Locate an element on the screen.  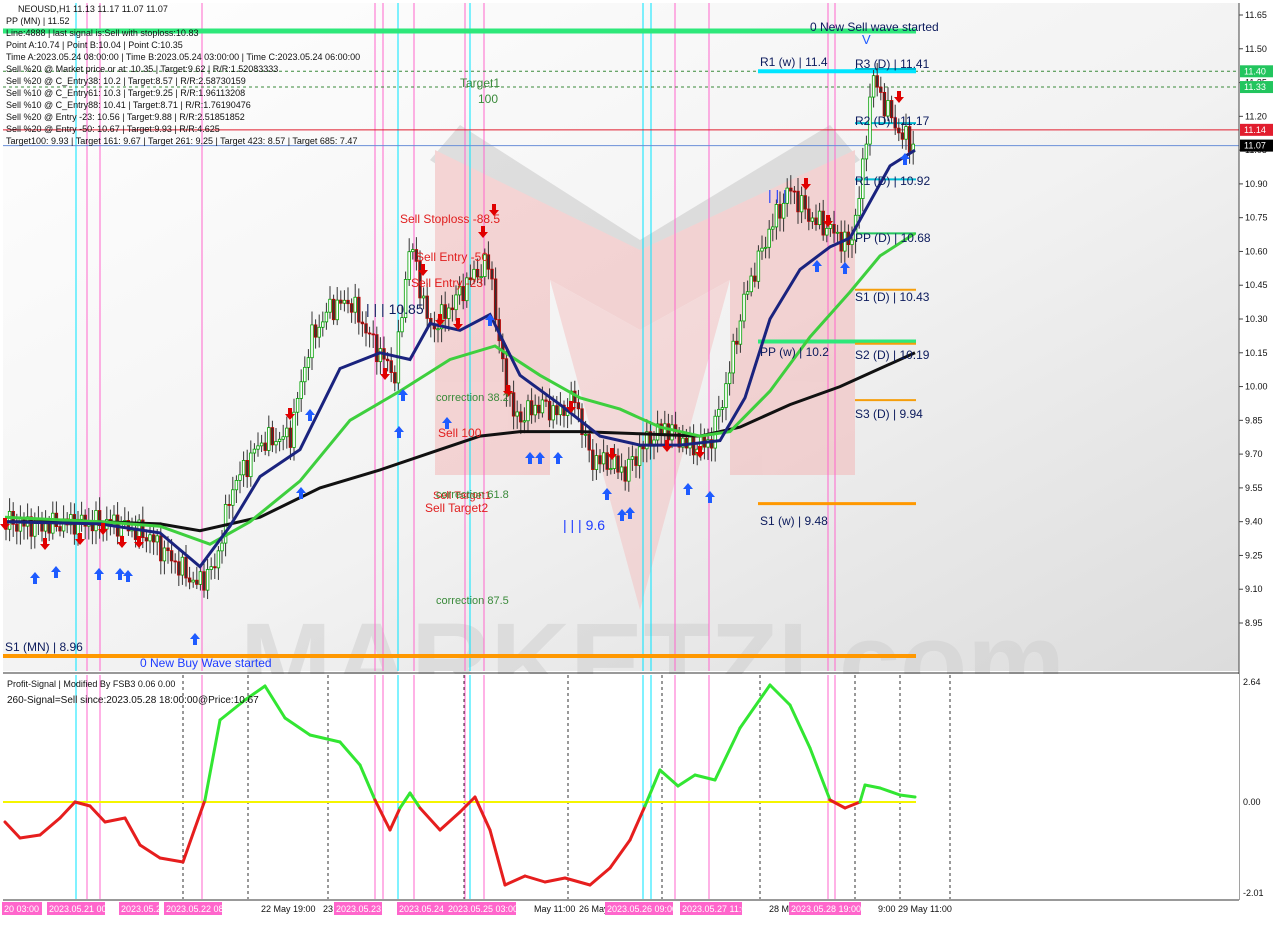
time-axis-label: 2023.05.26 09:00 is located at coordinates (642, 909).